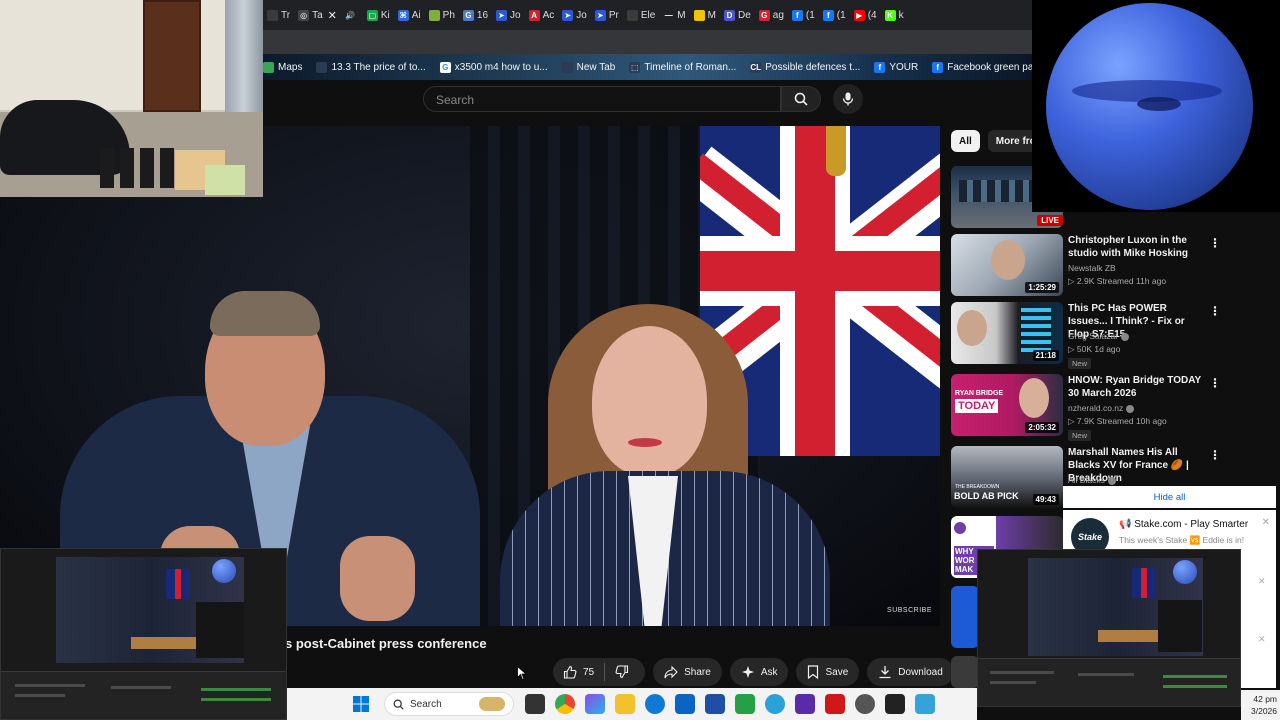 This screenshot has height=720, width=1280. I want to click on bookmark-item: New Tab, so click(588, 67).